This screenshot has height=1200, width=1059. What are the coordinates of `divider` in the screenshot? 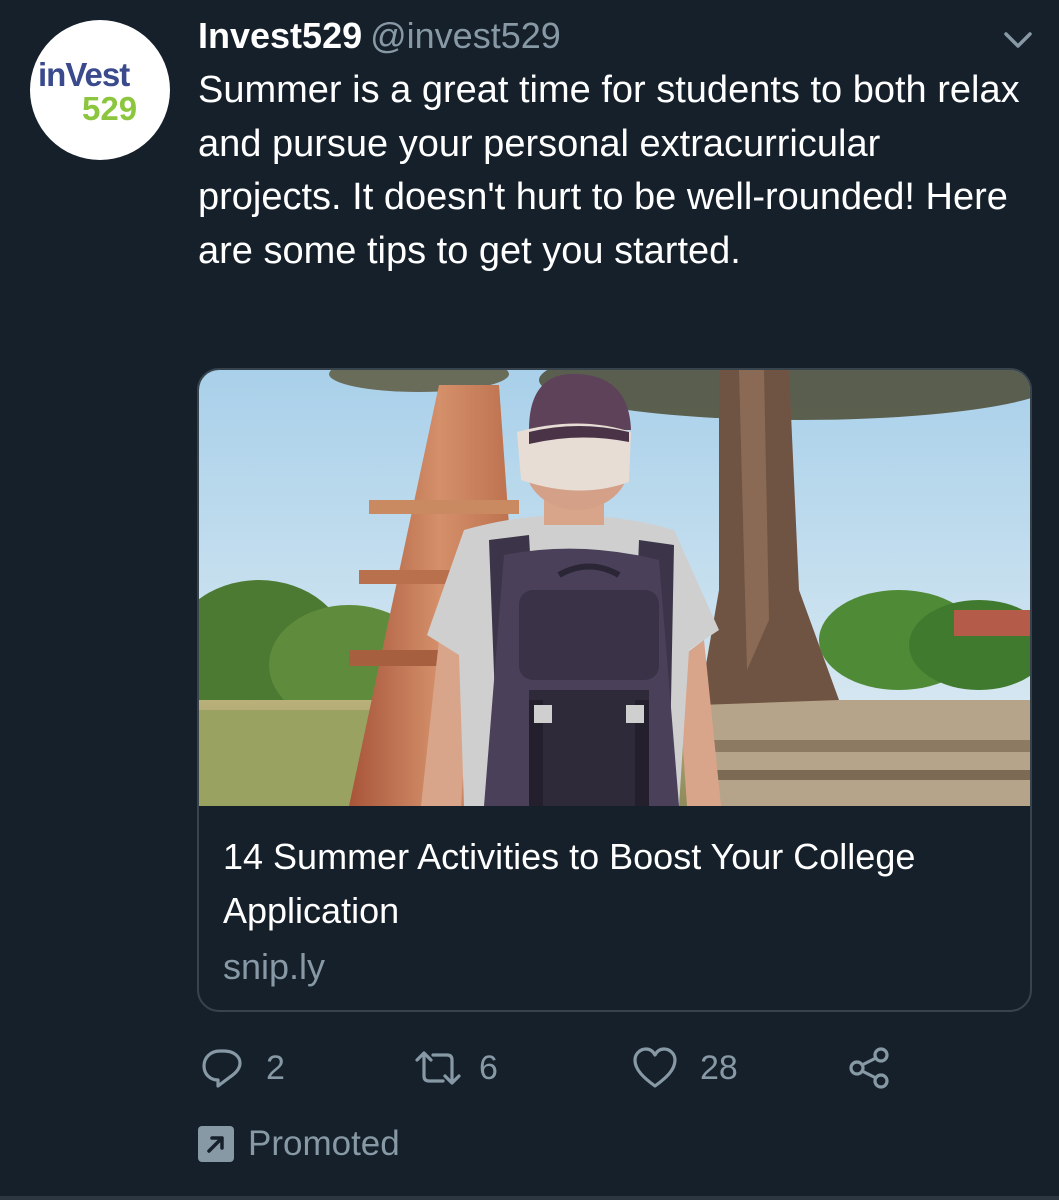 It's located at (529, 1198).